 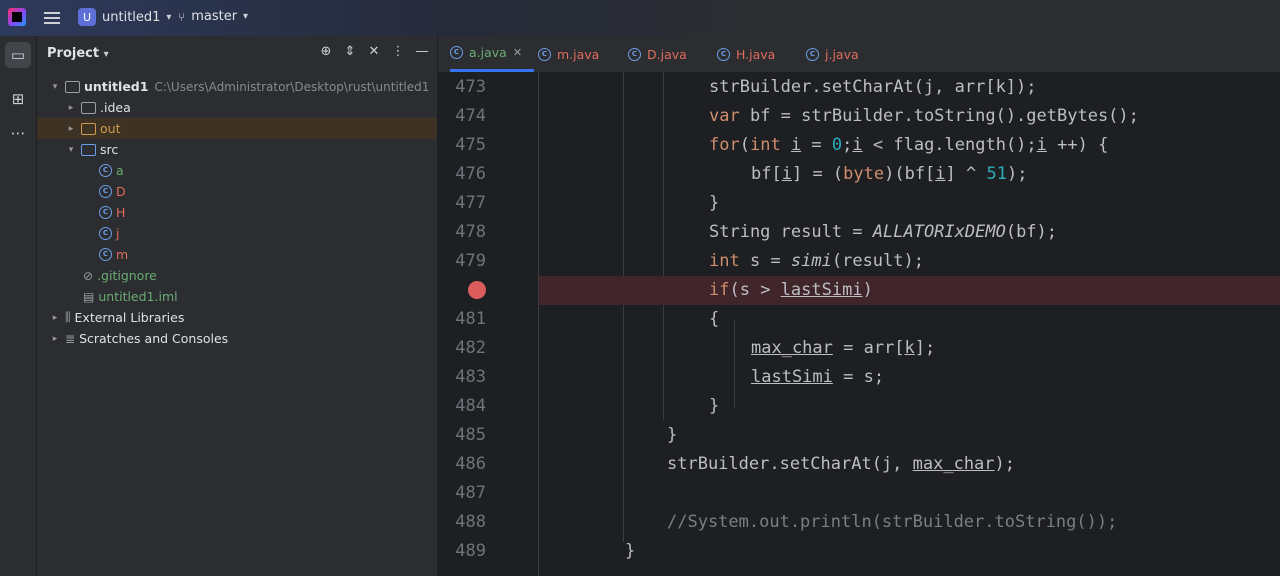 I want to click on line-number: 479, so click(x=470, y=261).